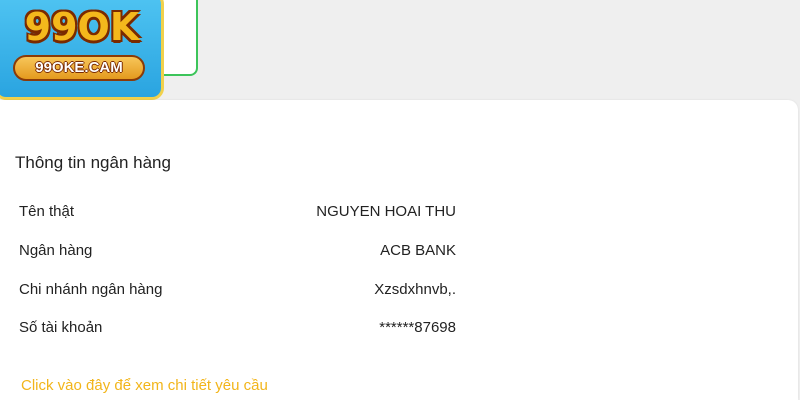 This screenshot has width=800, height=400. I want to click on logo-domain: 99OKE.CAM, so click(79, 68).